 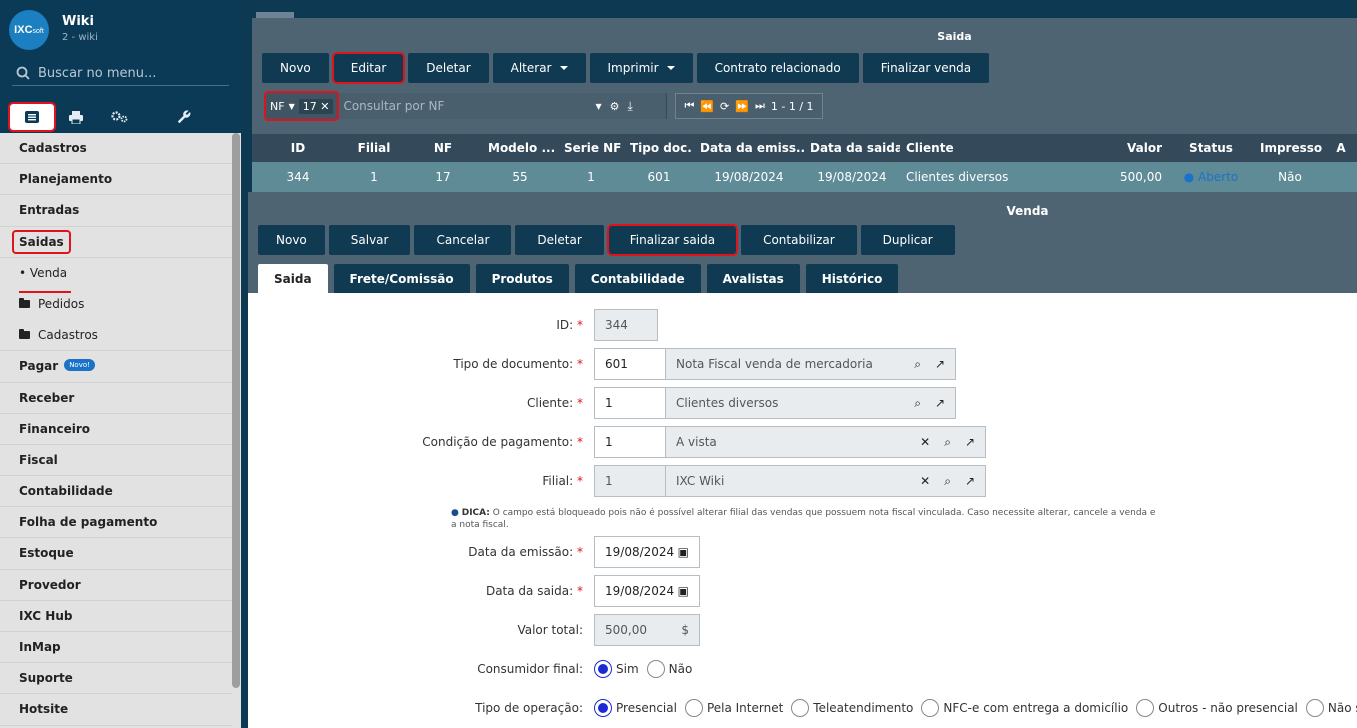 I want to click on next-page-icon: ⏩, so click(x=742, y=106).